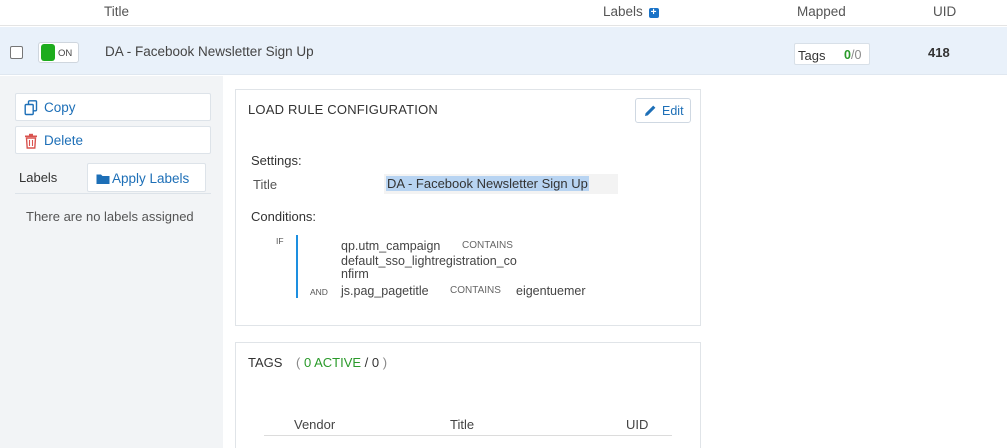 The image size is (1007, 448). I want to click on labels-heading: Labels, so click(38, 177).